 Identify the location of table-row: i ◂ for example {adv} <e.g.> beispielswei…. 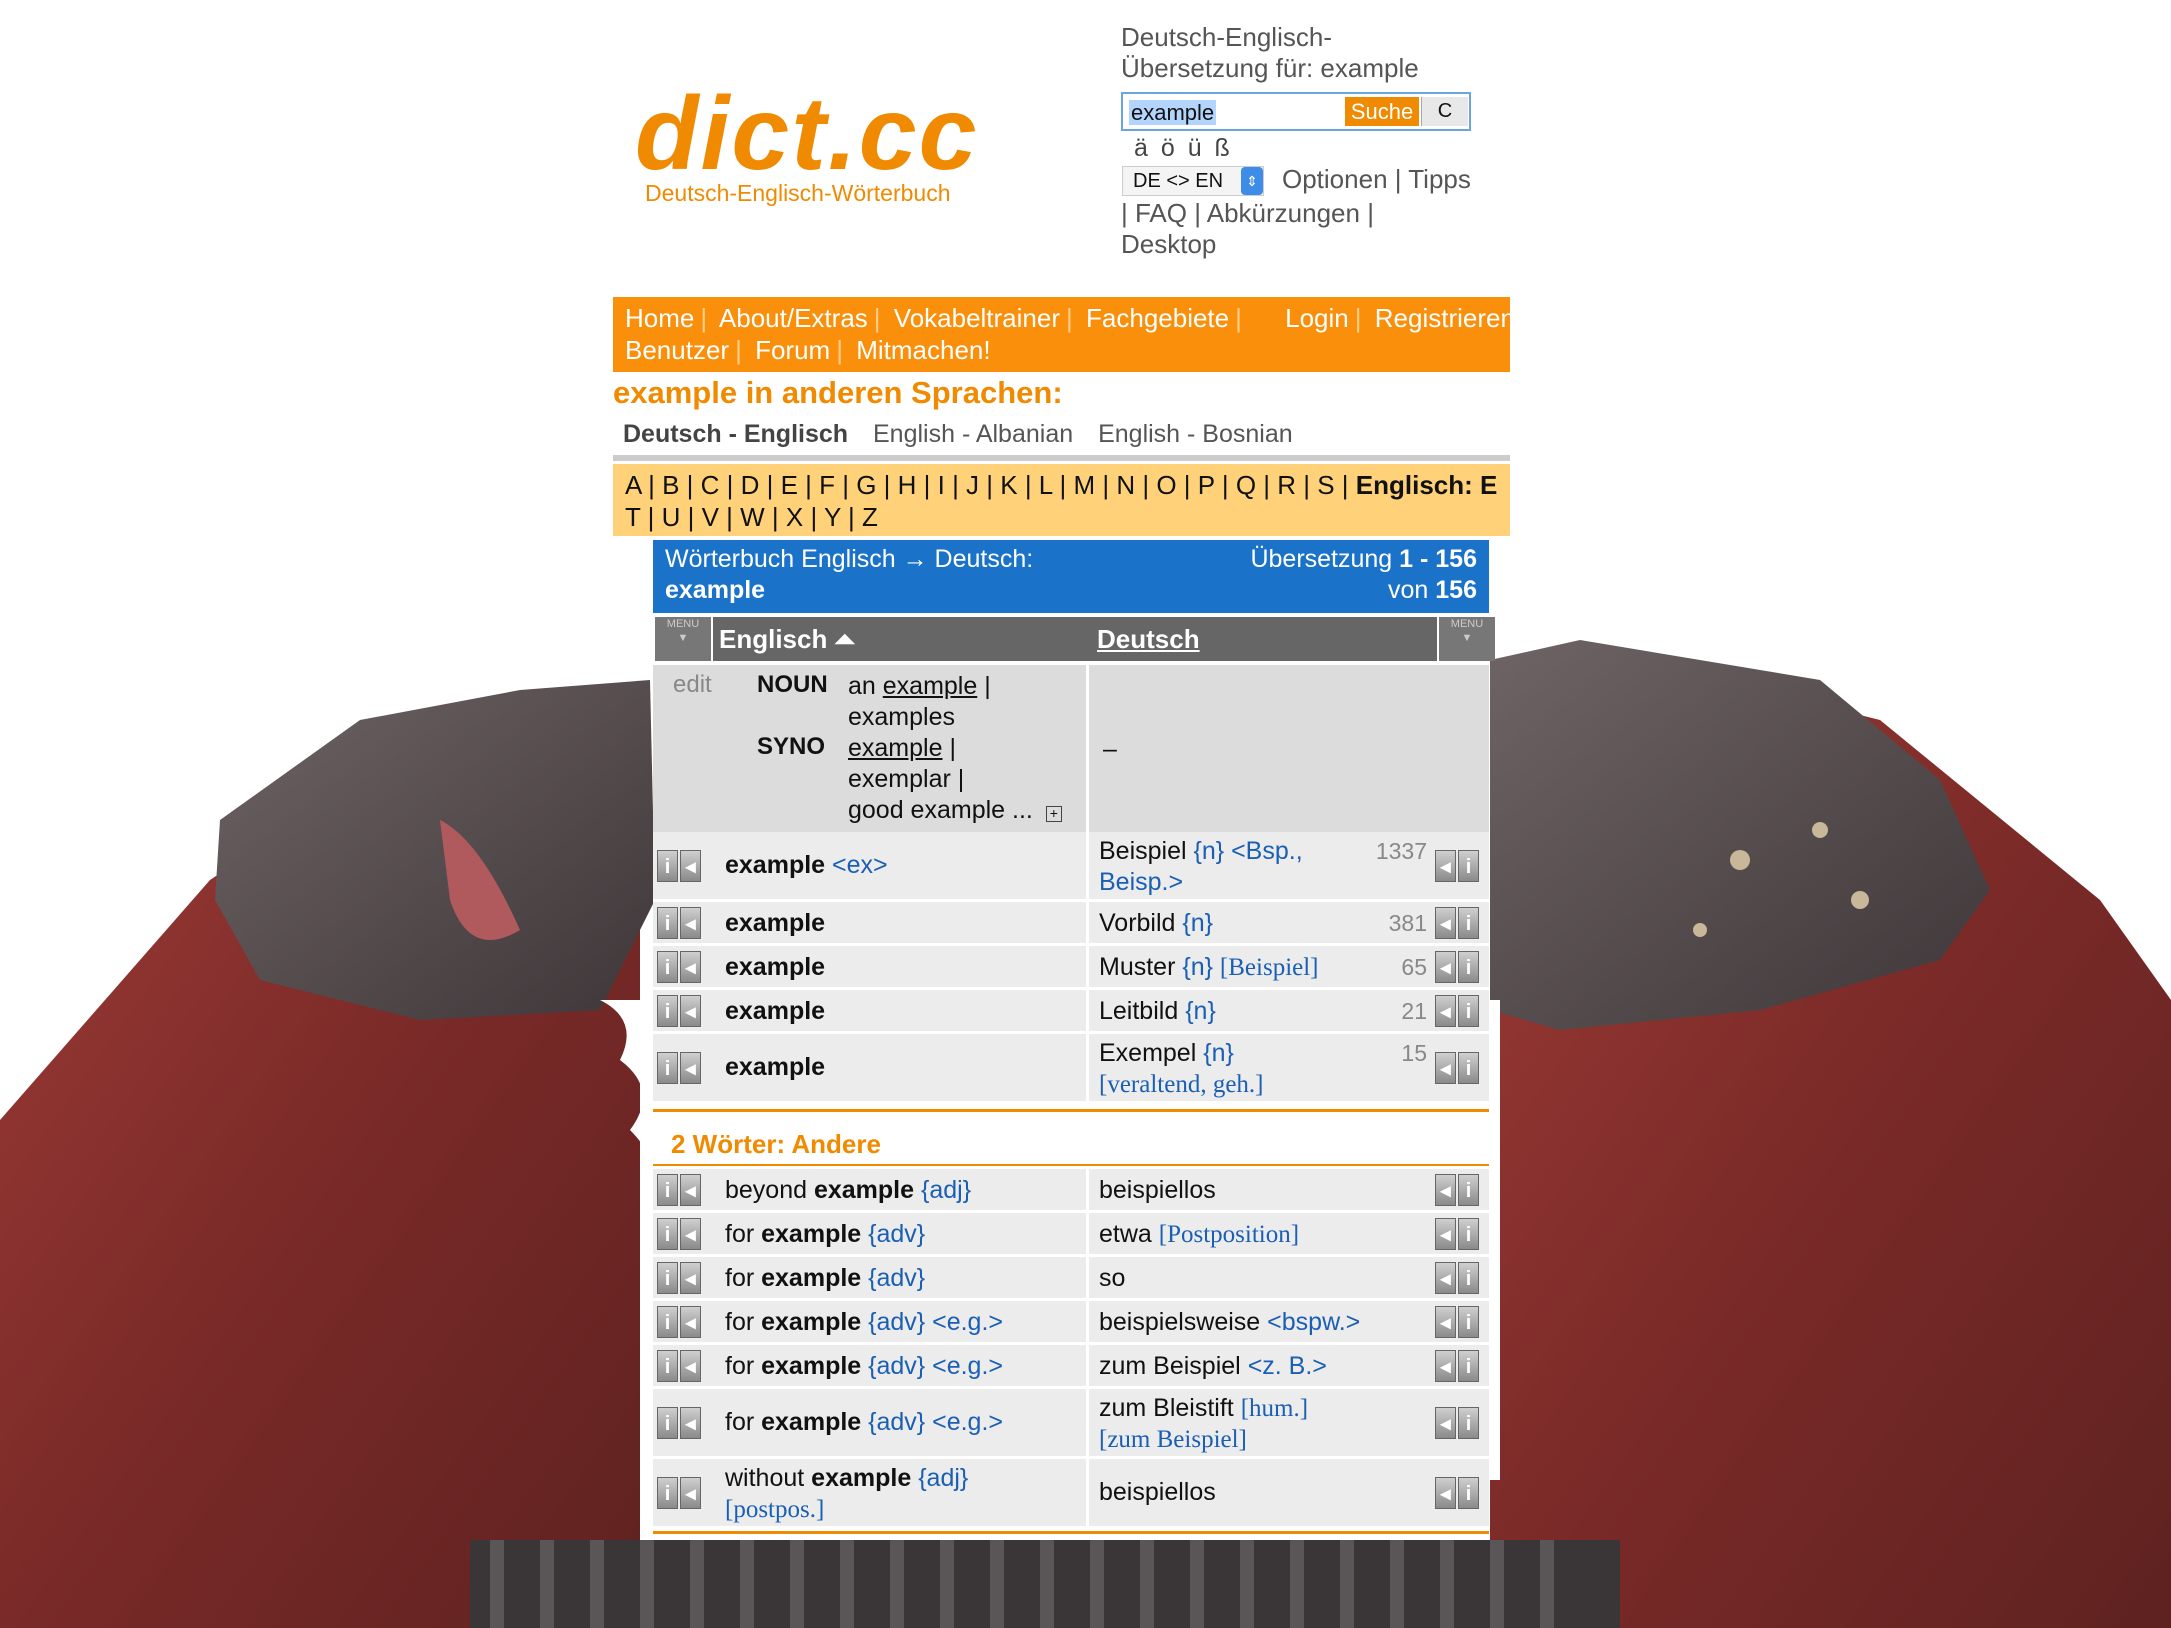
(1071, 1323).